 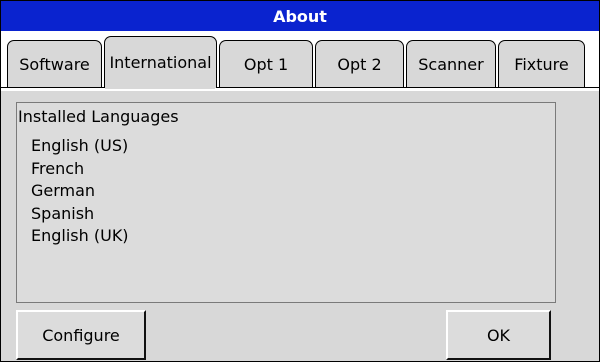 I want to click on title-bar: About, so click(x=300, y=16).